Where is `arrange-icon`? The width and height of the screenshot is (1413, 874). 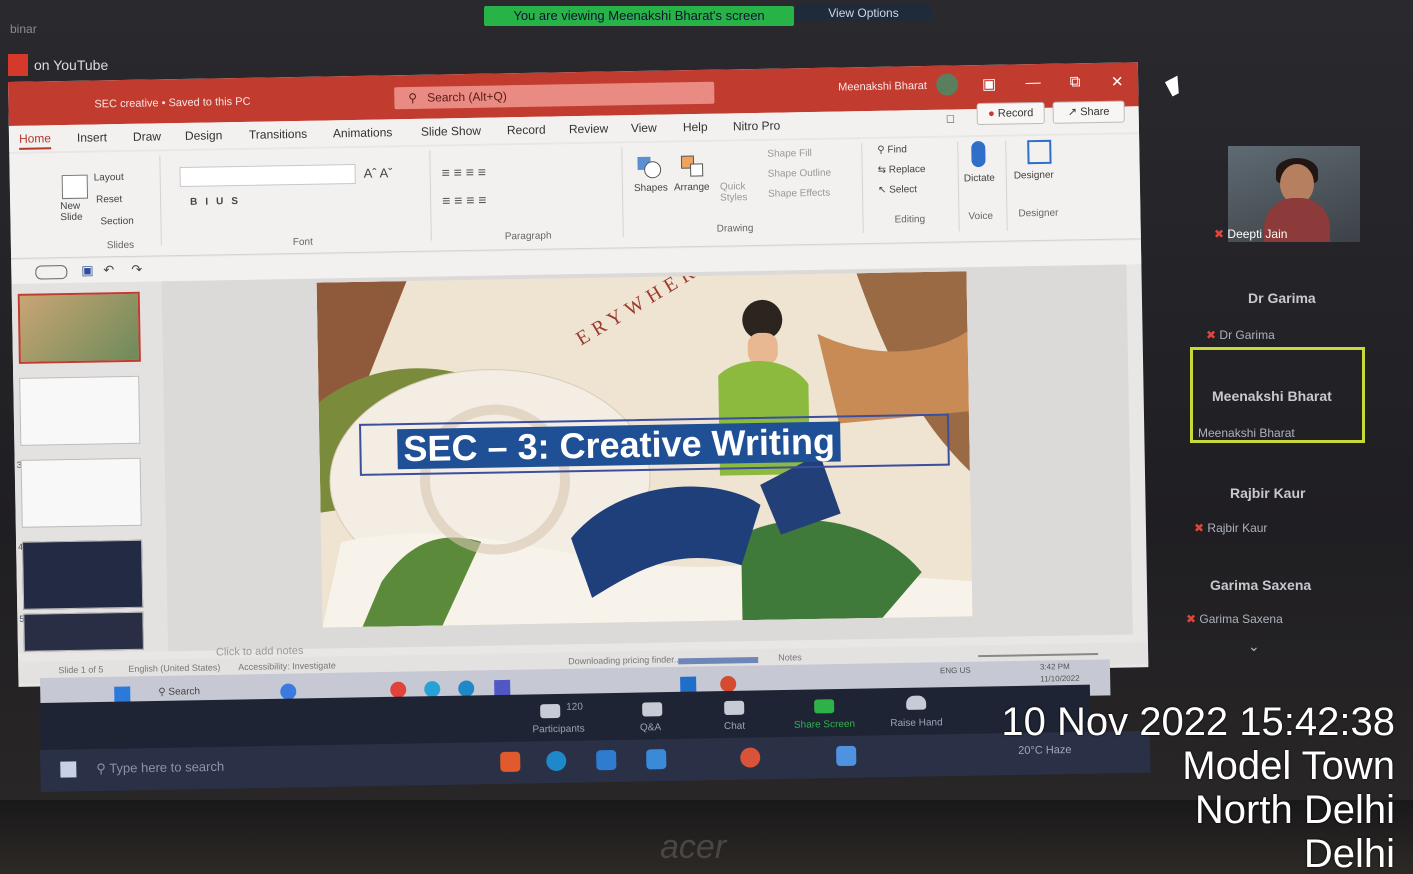 arrange-icon is located at coordinates (692, 166).